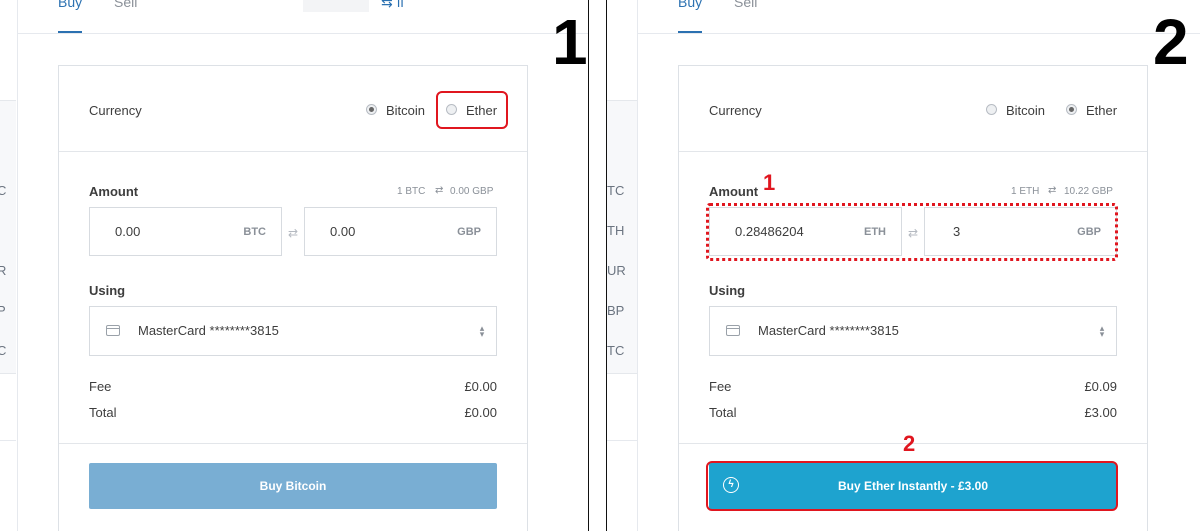 This screenshot has height=531, width=1200. I want to click on panel-divider, so click(588, 265).